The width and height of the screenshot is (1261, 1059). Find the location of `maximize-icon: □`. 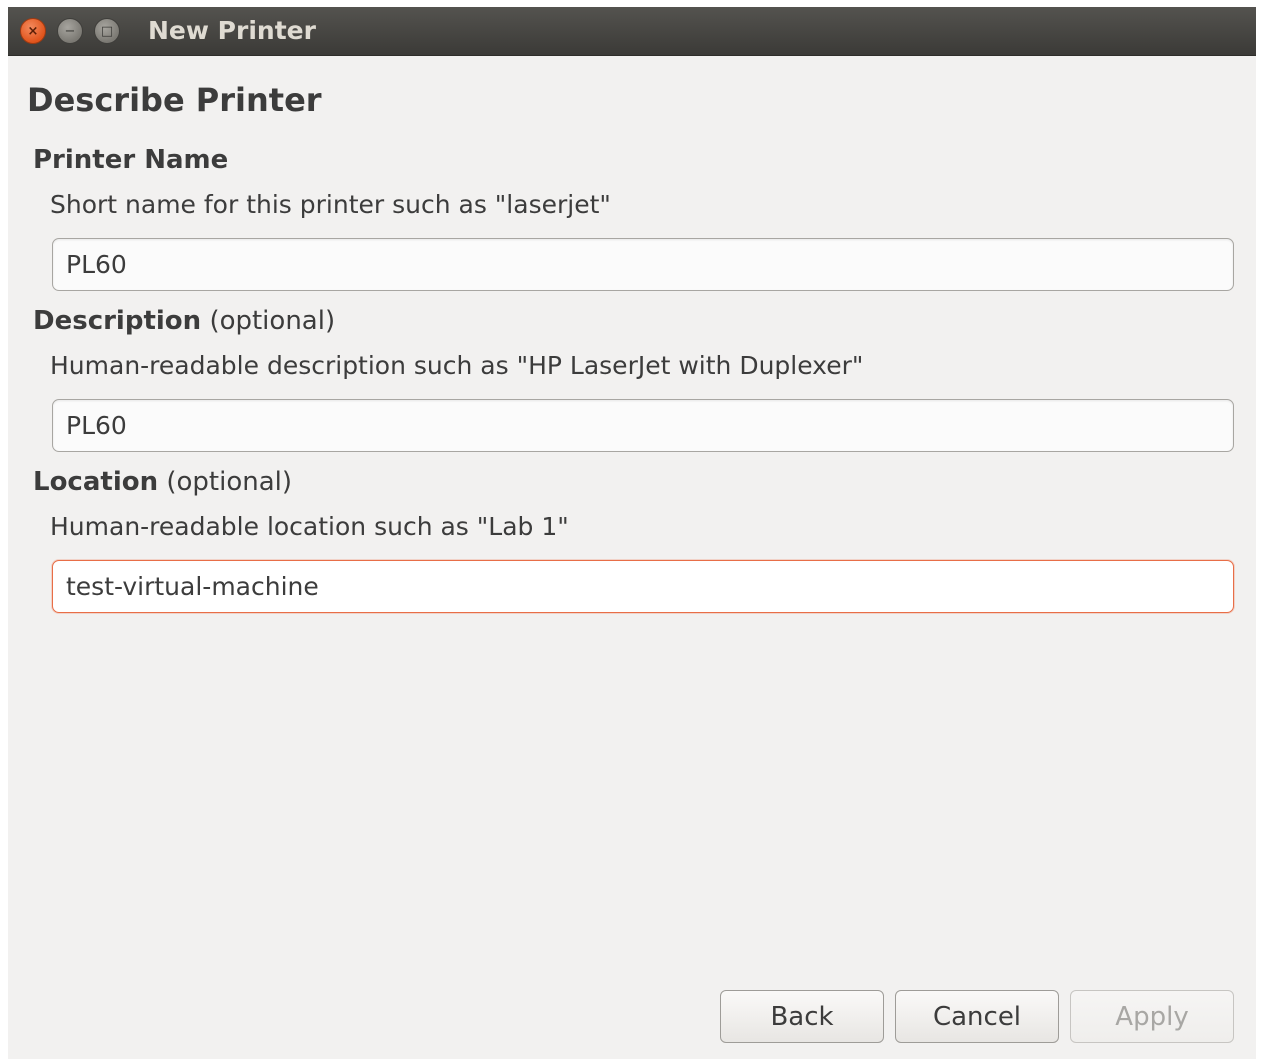

maximize-icon: □ is located at coordinates (107, 31).